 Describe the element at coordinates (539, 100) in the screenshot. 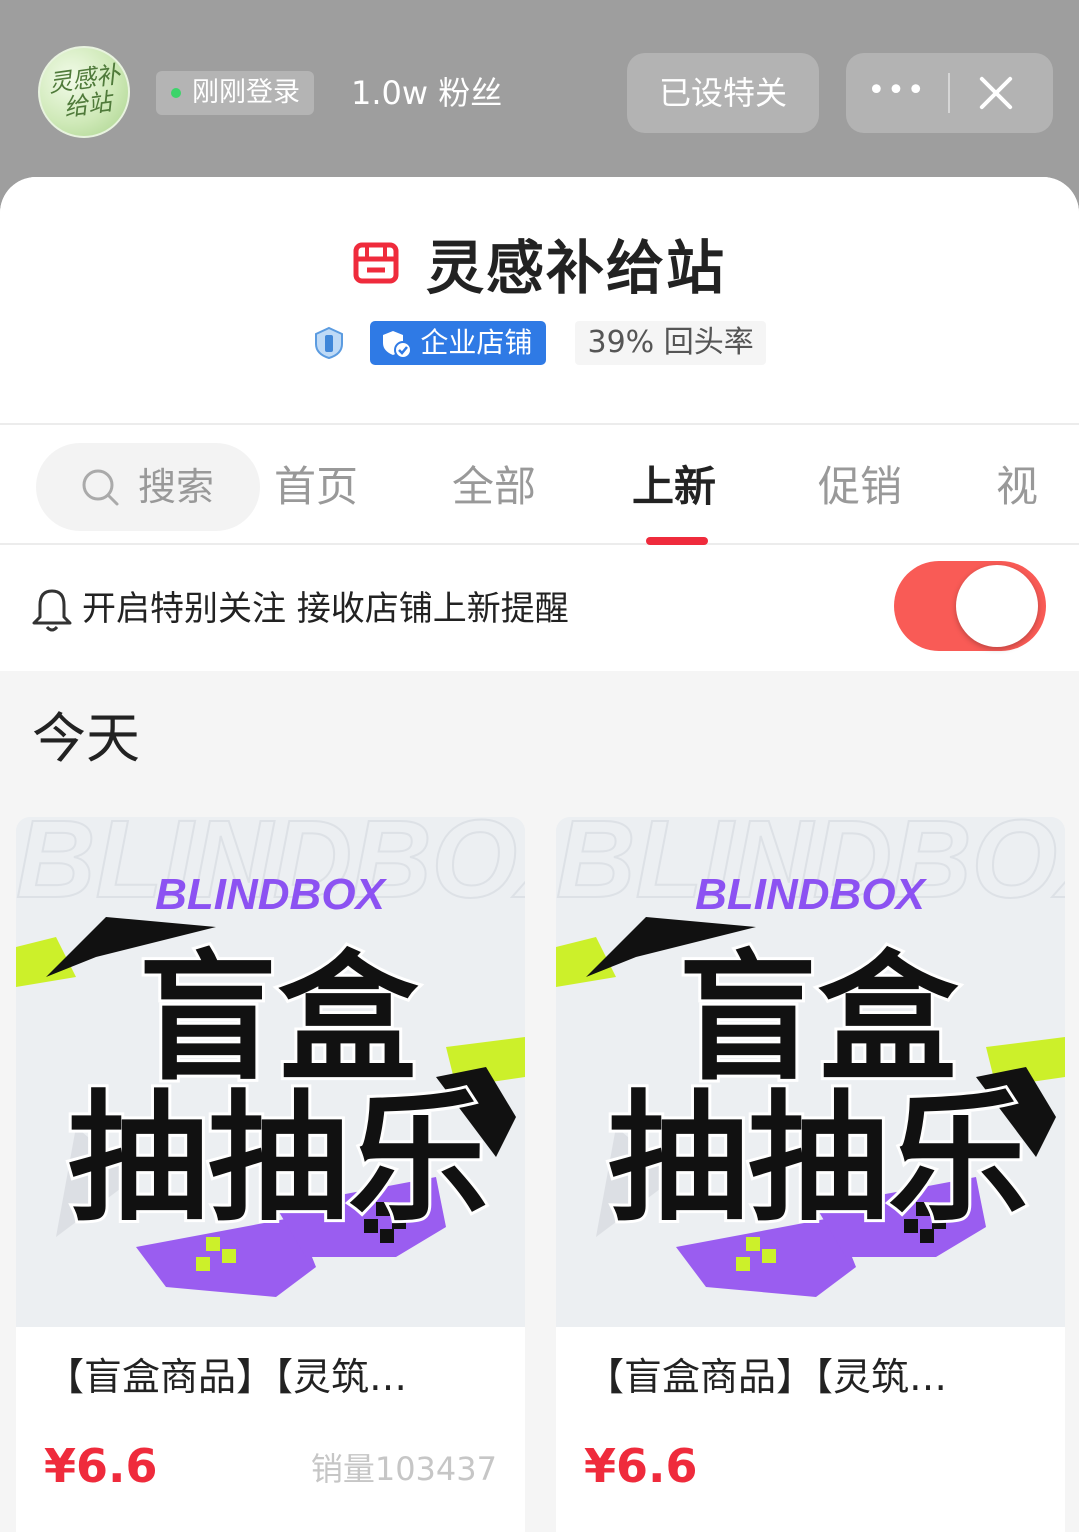

I see `top-bar: 灵感补给站 刚刚登录 1.0w 粉丝 已设特关 •••` at that location.